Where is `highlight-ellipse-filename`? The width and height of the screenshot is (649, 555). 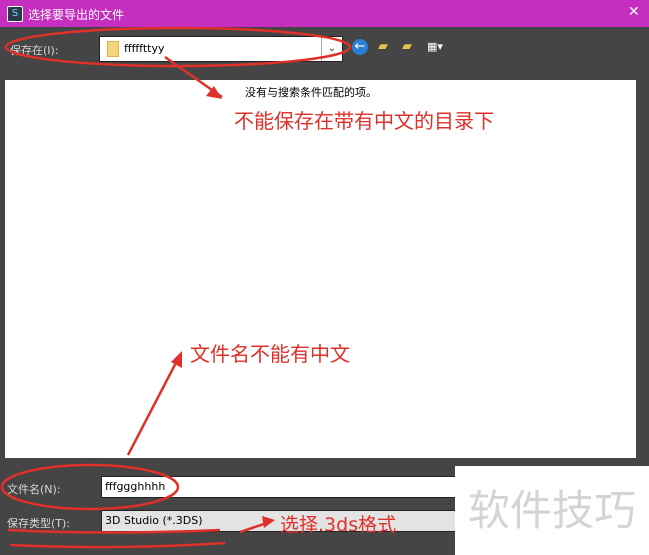
highlight-ellipse-filename is located at coordinates (90, 487).